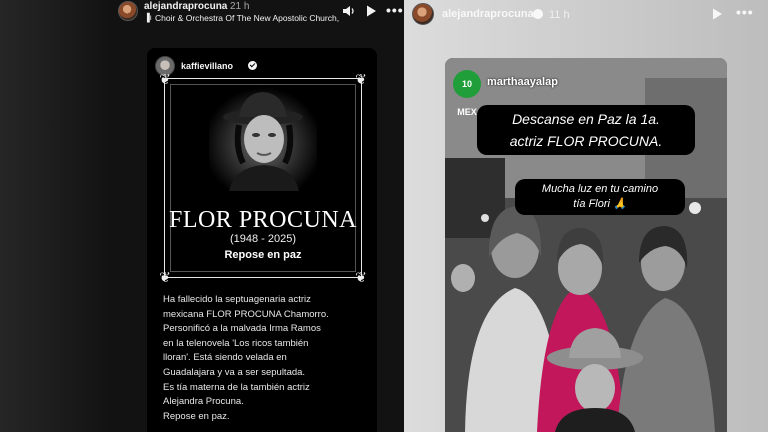  Describe the element at coordinates (246, 314) in the screenshot. I see `body-line: mexicana FLOR PROCUNA Chamorro.` at that location.